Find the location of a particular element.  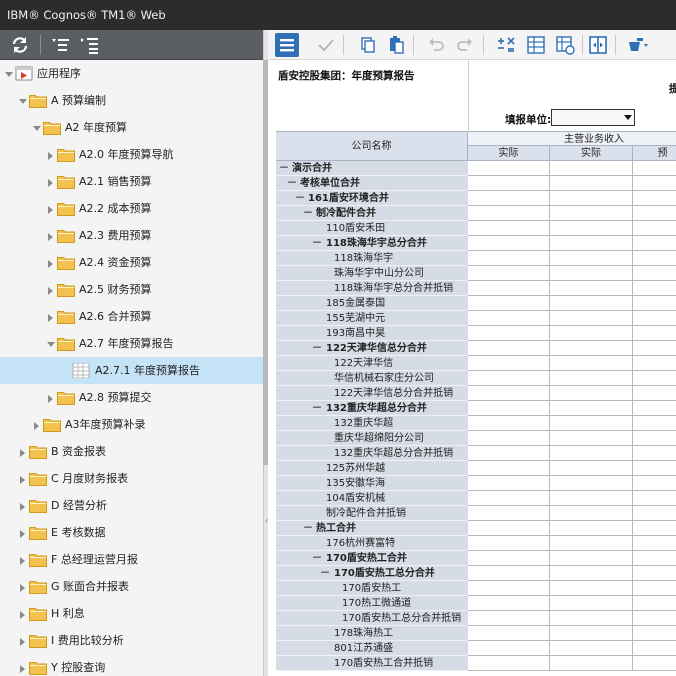

tree-item: A2.4 资金预算 is located at coordinates (131, 262).